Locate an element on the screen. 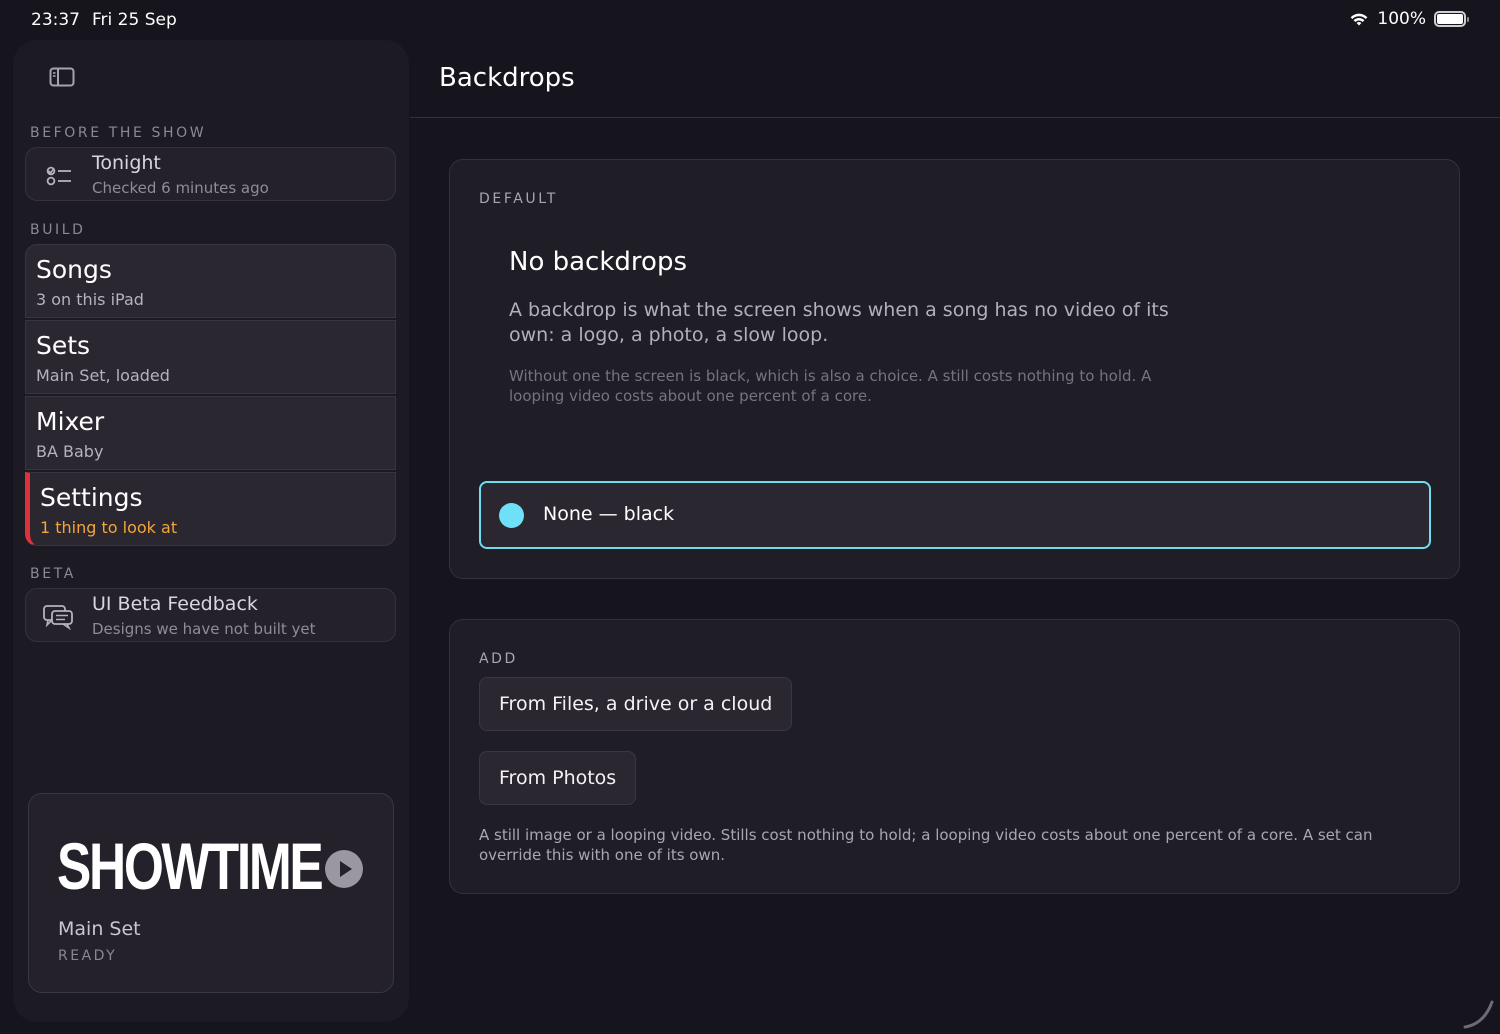  from-files-button: From Files, a drive or a cloud is located at coordinates (636, 704).